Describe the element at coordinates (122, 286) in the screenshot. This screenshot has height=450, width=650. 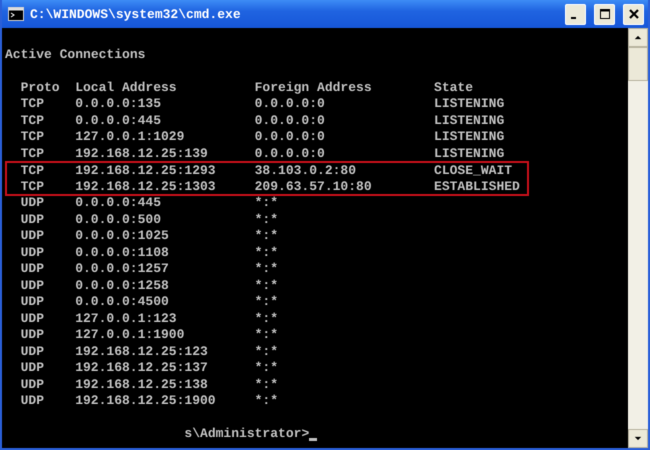
I see `local-address-text: 0.0.0.0:1258` at that location.